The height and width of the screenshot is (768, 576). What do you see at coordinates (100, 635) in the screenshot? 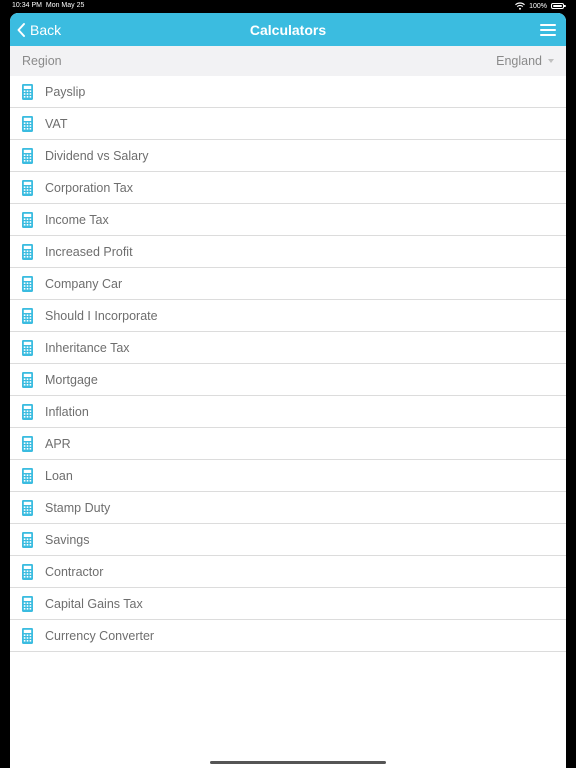
I see `list-item-label: Currency Converter` at bounding box center [100, 635].